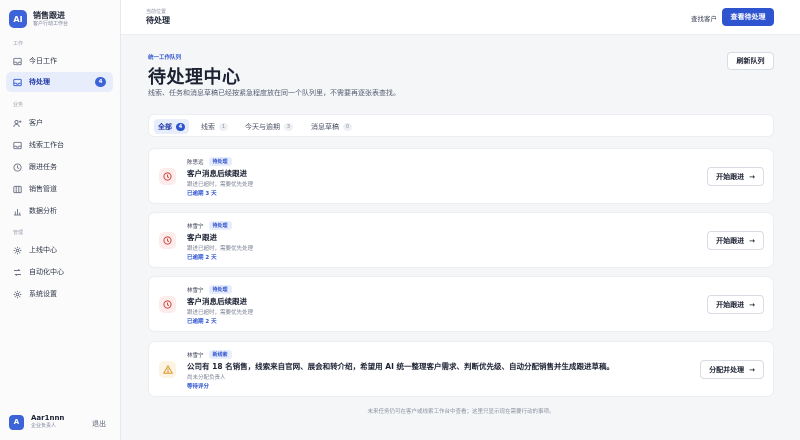 The width and height of the screenshot is (800, 440). What do you see at coordinates (46, 272) in the screenshot?
I see `sidebar-item-label: 自动化中心` at bounding box center [46, 272].